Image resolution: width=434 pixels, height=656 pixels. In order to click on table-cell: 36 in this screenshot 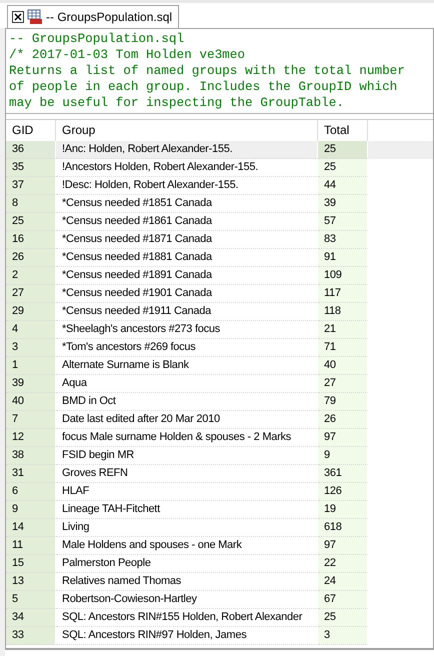, I will do `click(31, 150)`.